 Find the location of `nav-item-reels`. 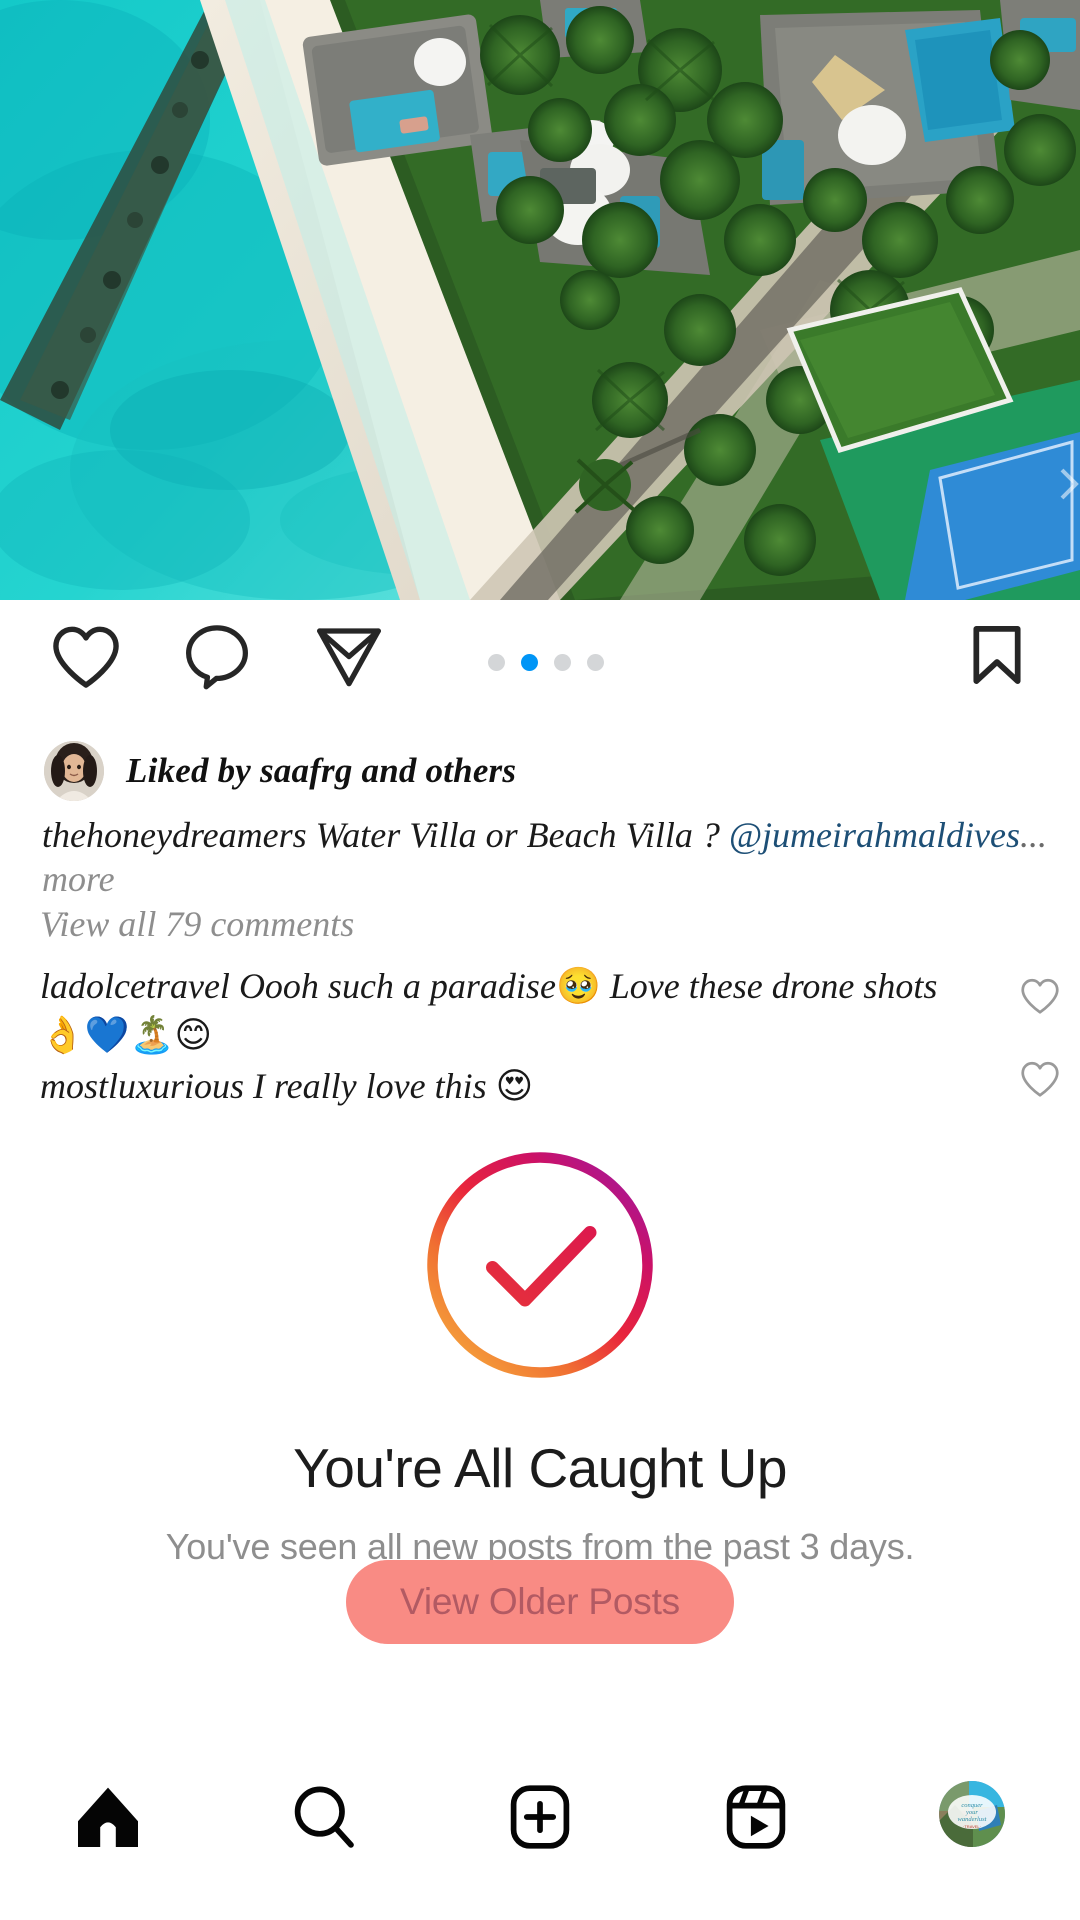

nav-item-reels is located at coordinates (756, 1817).